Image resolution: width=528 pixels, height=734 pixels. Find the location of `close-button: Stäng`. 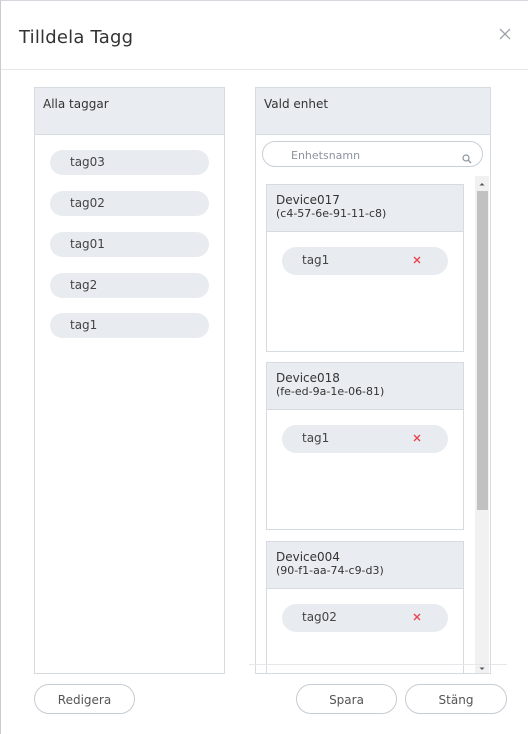

close-button: Stäng is located at coordinates (456, 699).